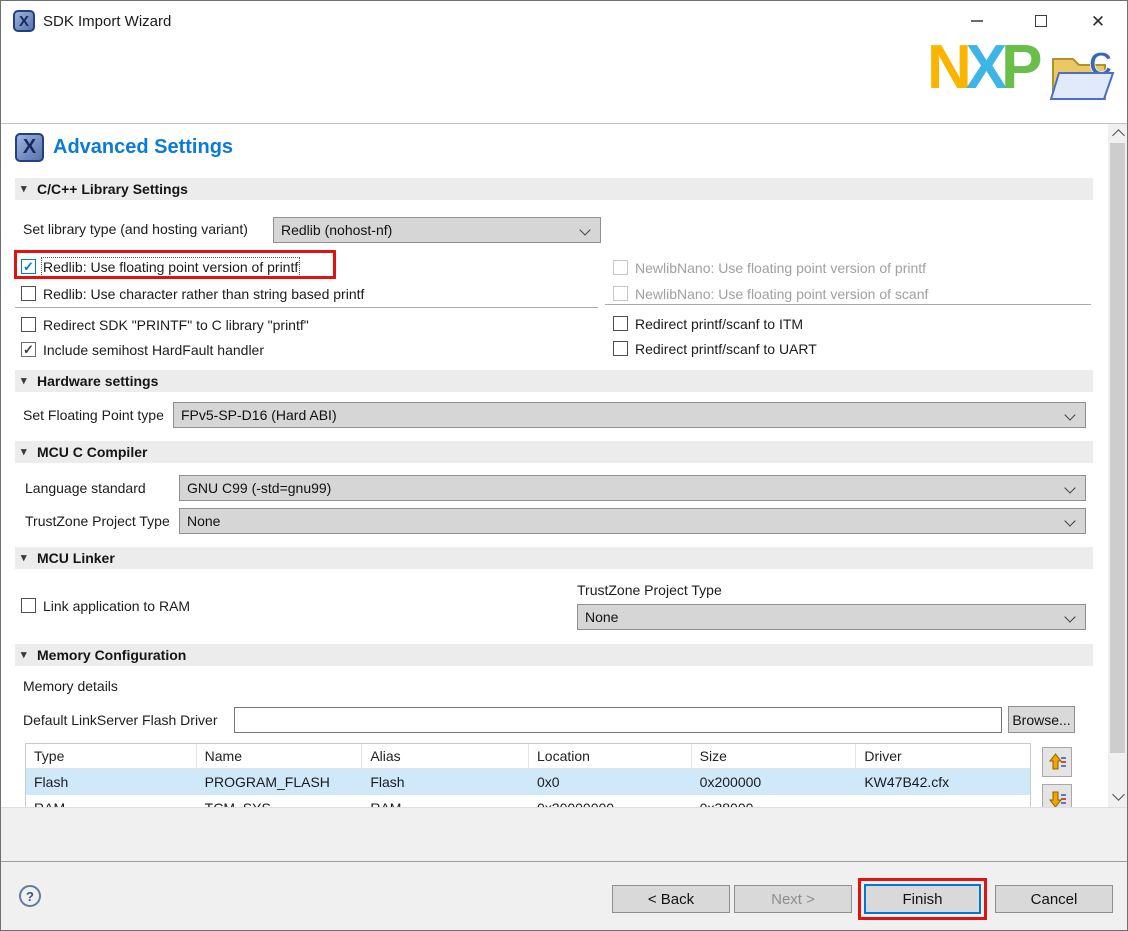  What do you see at coordinates (564, 834) in the screenshot?
I see `content-footer-spacer` at bounding box center [564, 834].